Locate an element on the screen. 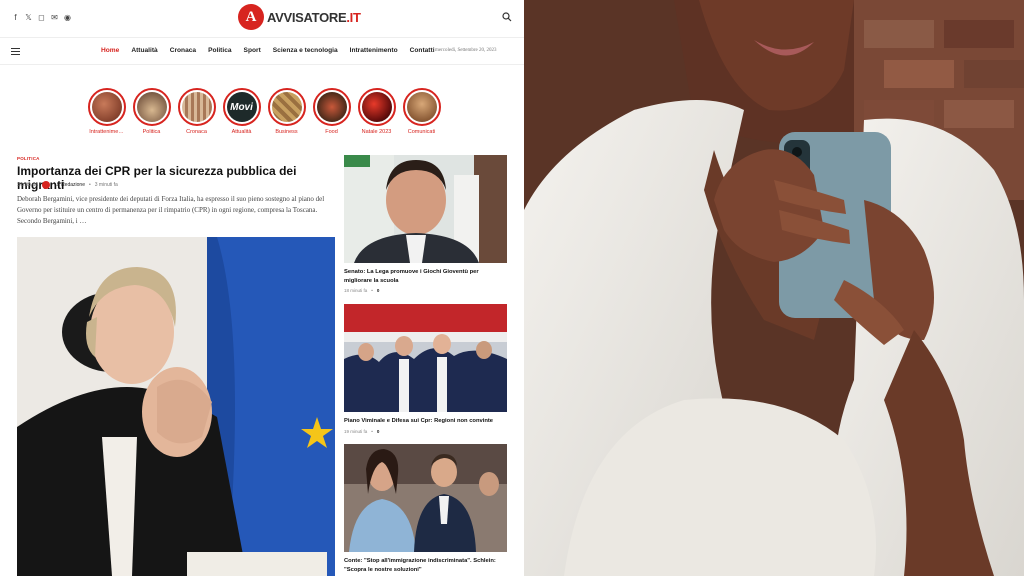 The width and height of the screenshot is (1024, 576). story-item: Movi Attualità is located at coordinates (241, 111).